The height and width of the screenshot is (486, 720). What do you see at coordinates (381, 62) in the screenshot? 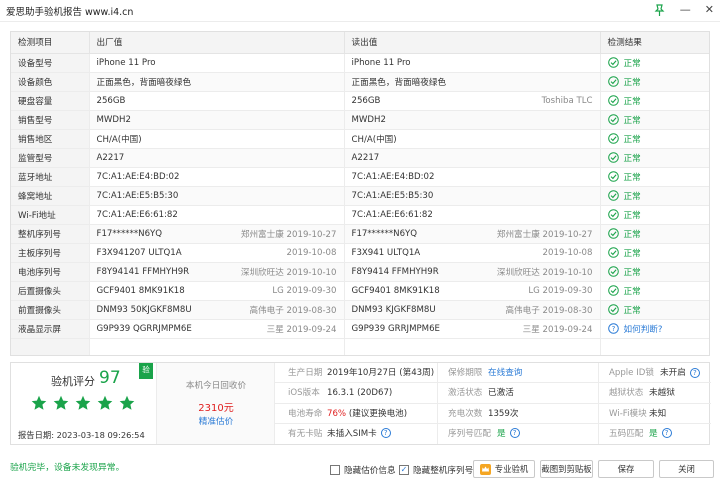
I see `read-value: iPhone 11 Pro` at bounding box center [381, 62].